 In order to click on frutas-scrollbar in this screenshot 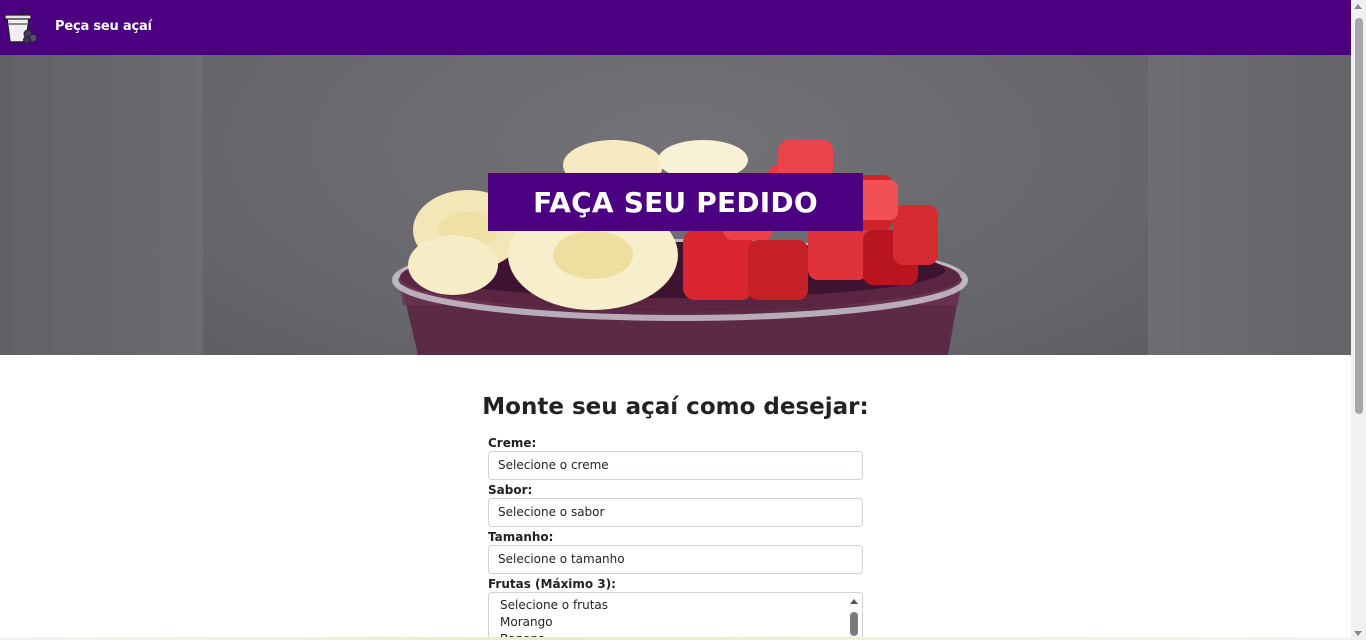, I will do `click(854, 616)`.